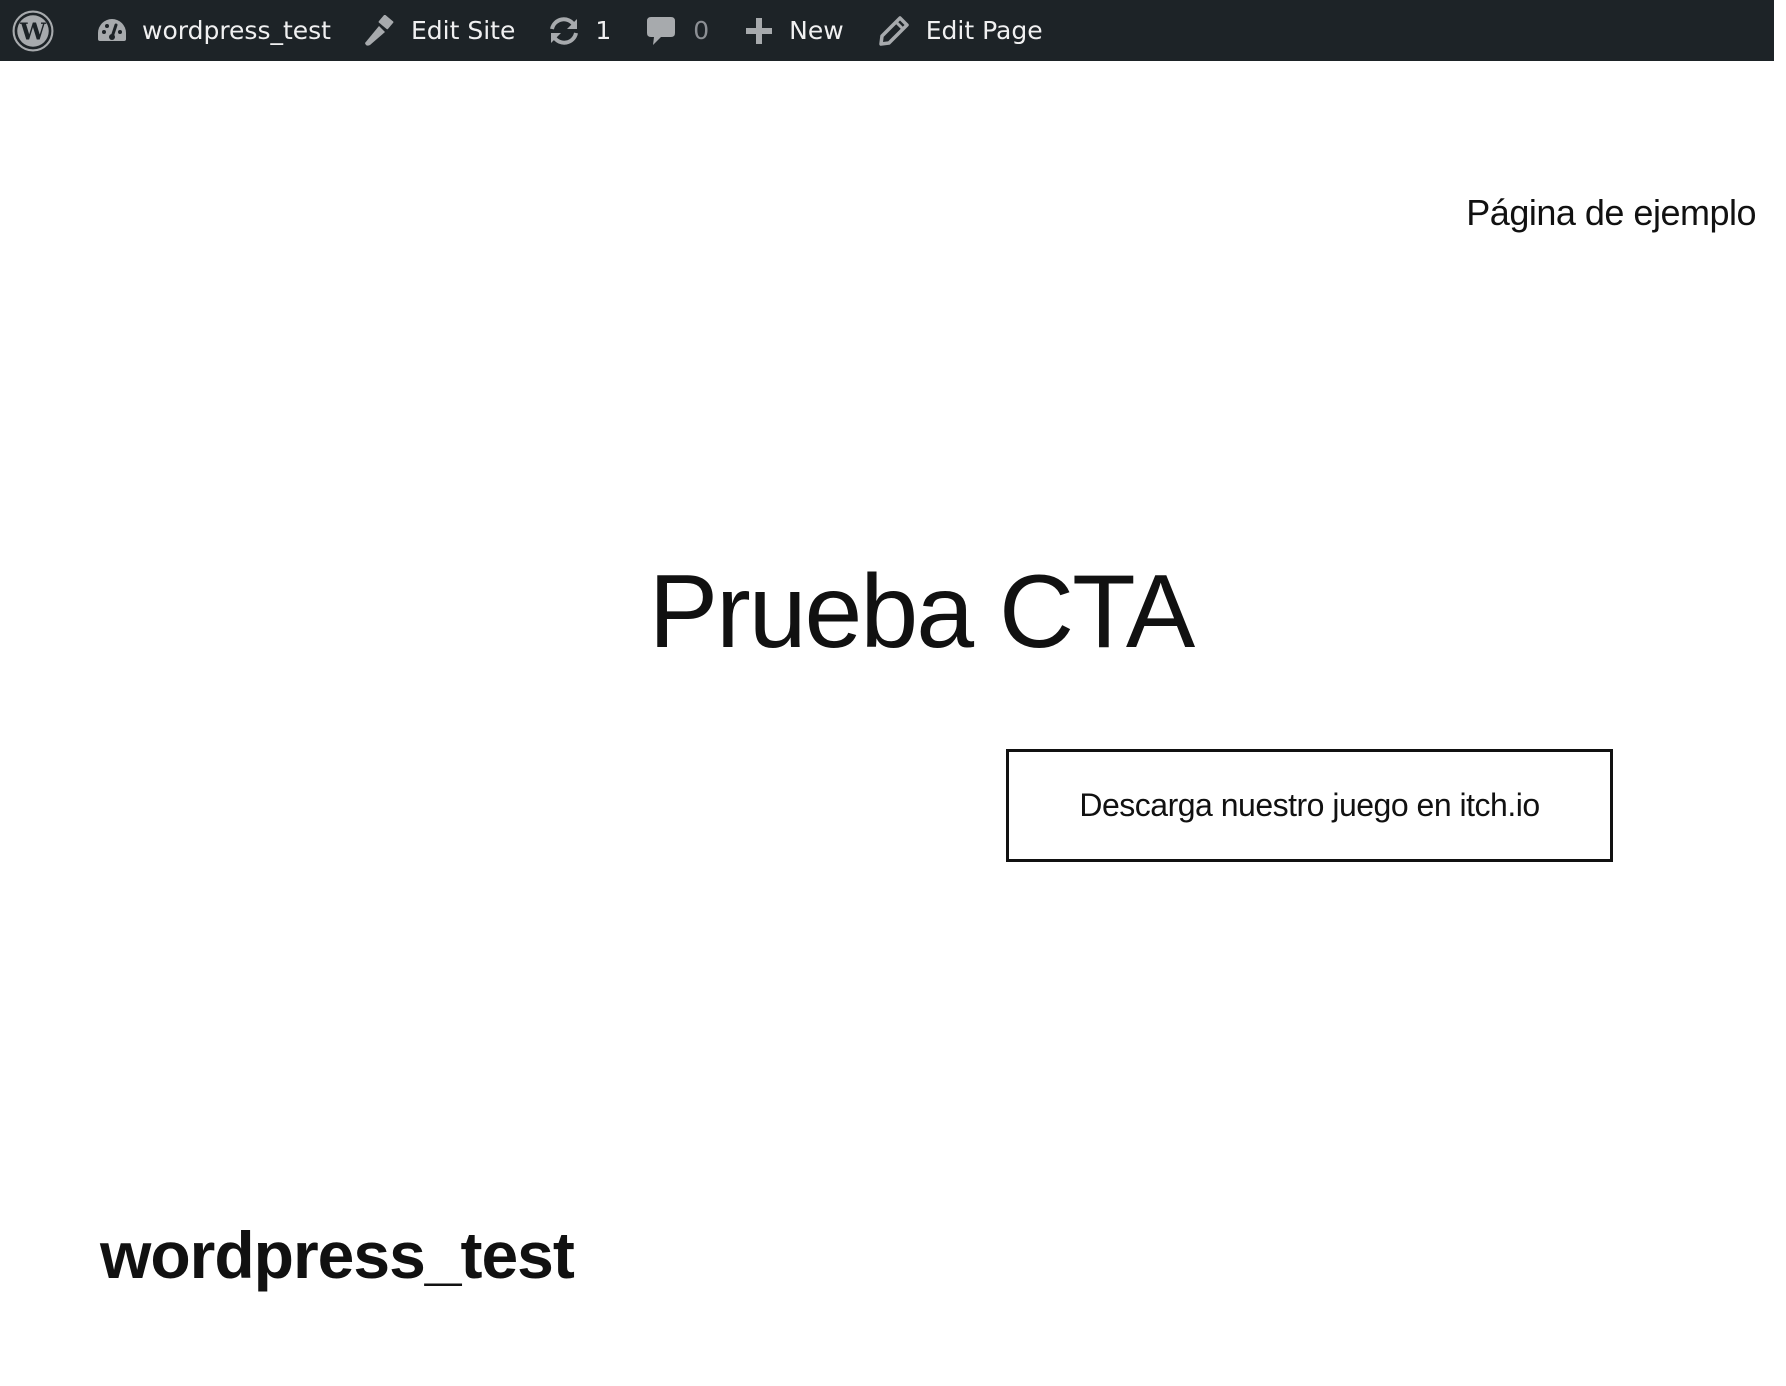  What do you see at coordinates (701, 30) in the screenshot?
I see `comments-count: 0` at bounding box center [701, 30].